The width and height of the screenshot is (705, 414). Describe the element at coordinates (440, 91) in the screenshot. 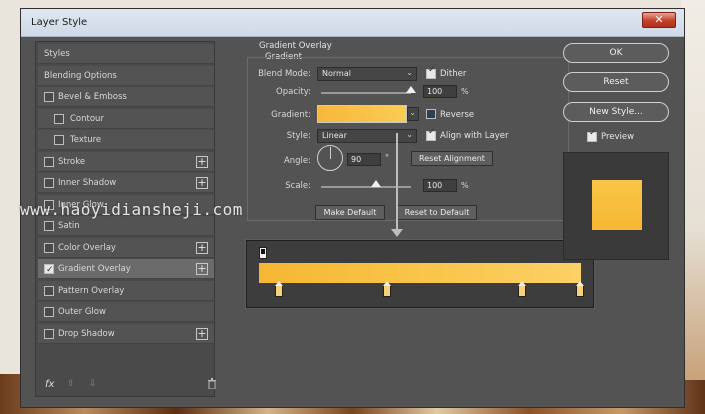

I see `opacity-field: 100` at that location.